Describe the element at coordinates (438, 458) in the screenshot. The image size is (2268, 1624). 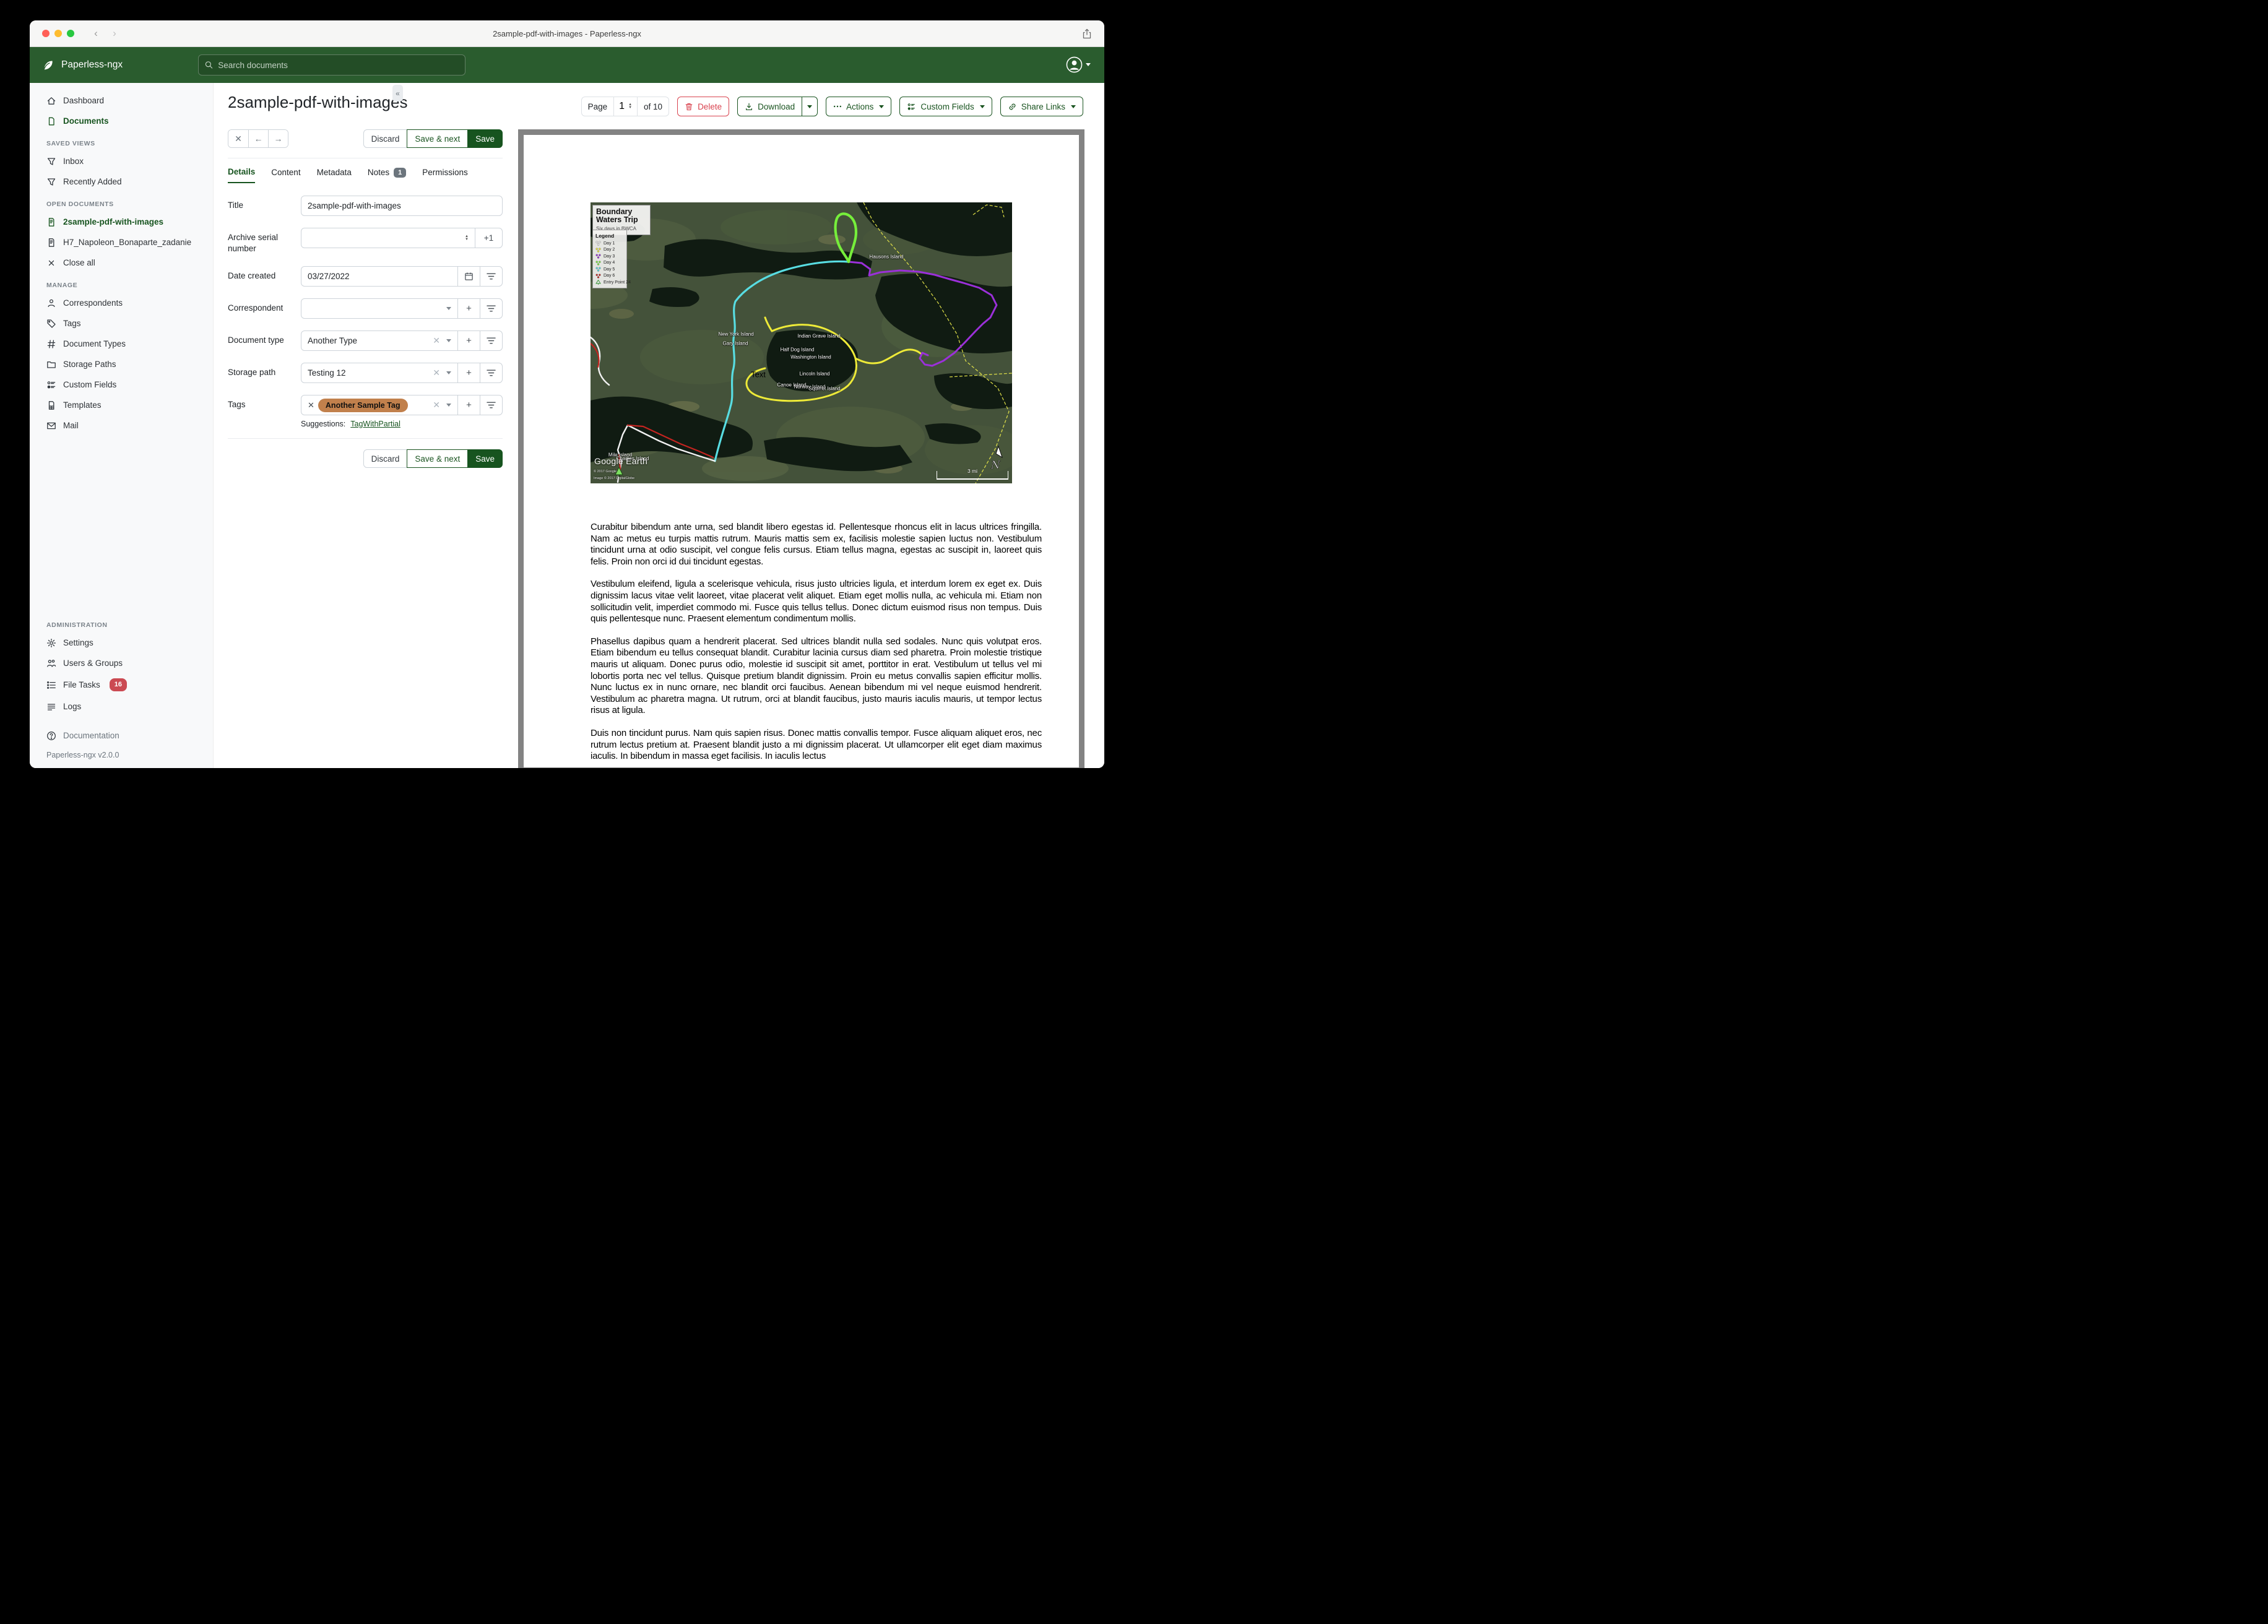
I see `save-next-button-bottom: Save & next` at that location.